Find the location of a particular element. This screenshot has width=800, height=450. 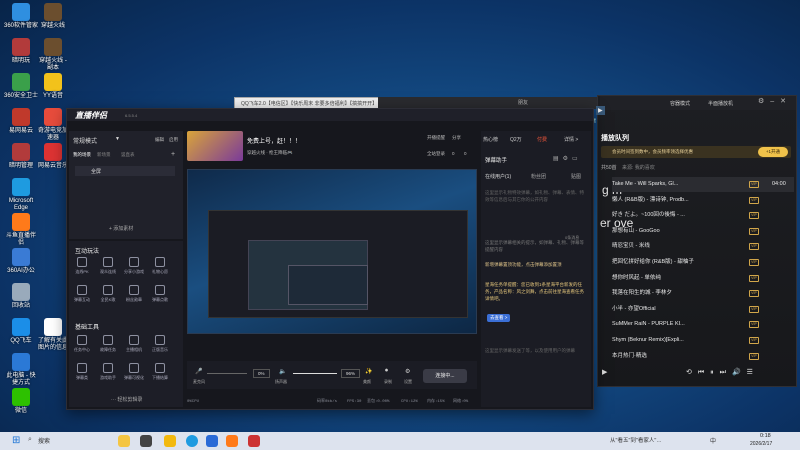

clock-time: 0:18 is located at coordinates (765, 436).